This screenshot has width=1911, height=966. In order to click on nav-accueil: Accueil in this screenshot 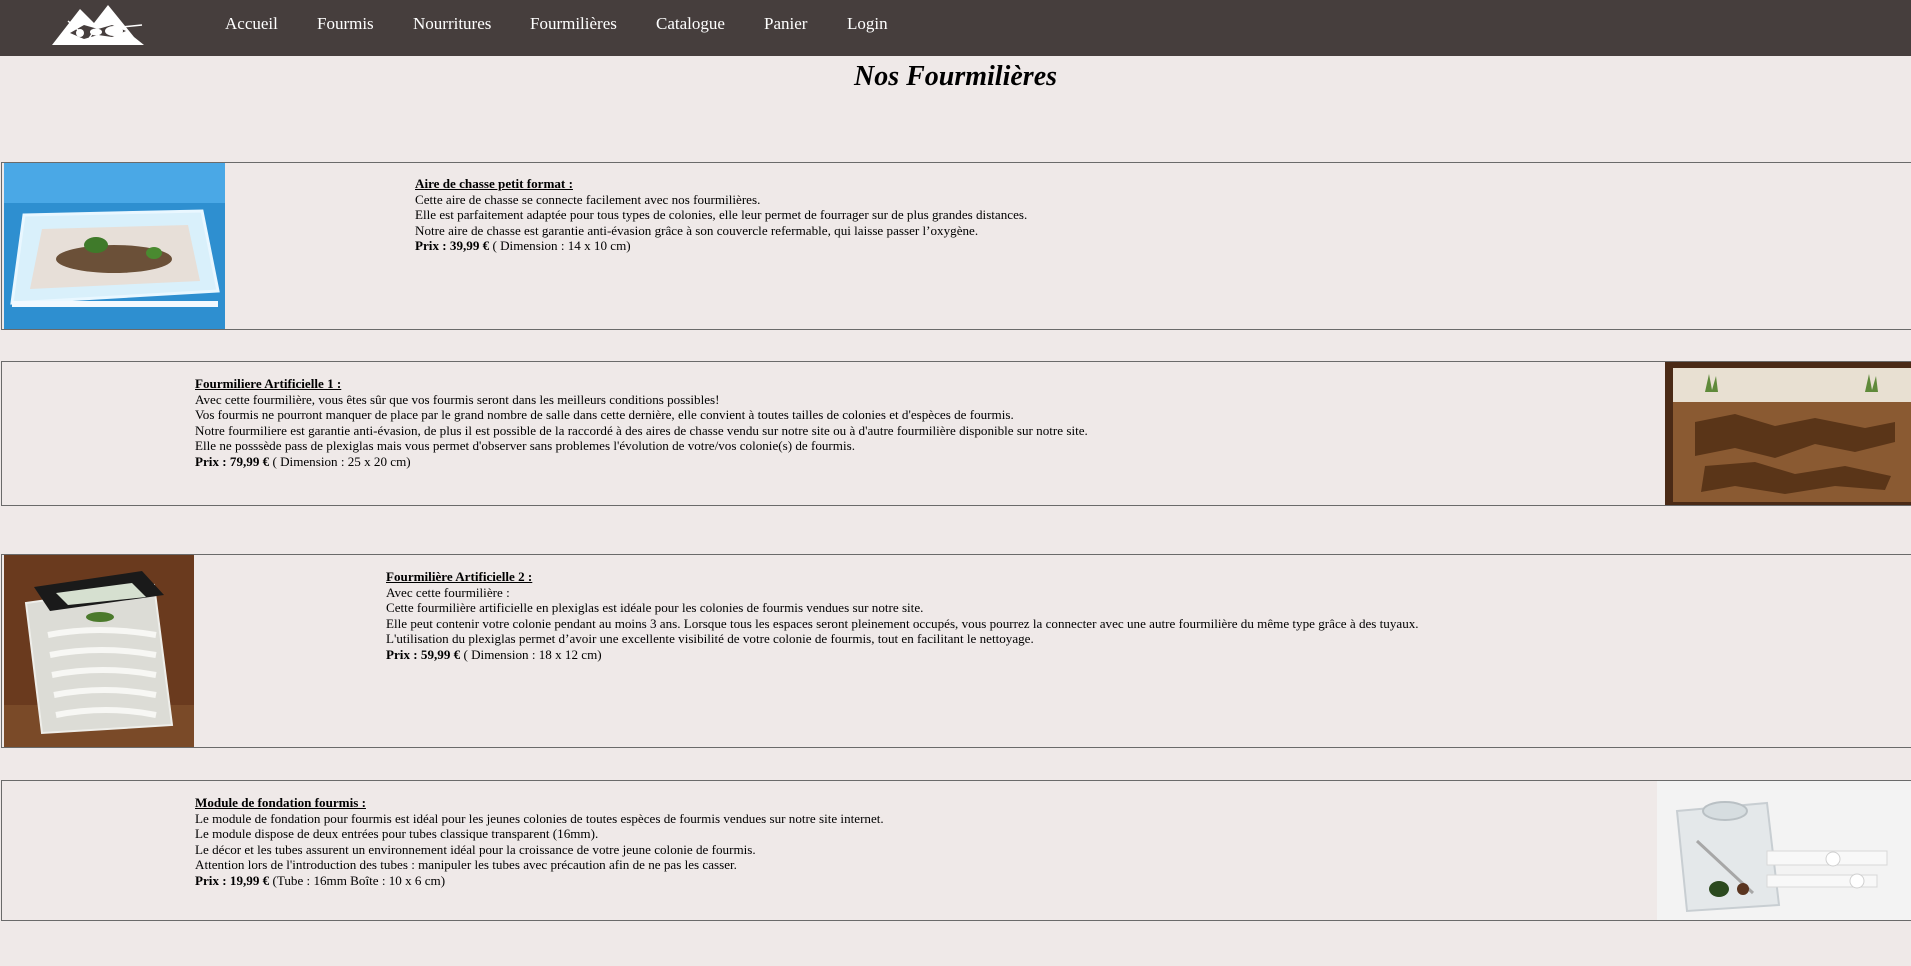, I will do `click(251, 24)`.